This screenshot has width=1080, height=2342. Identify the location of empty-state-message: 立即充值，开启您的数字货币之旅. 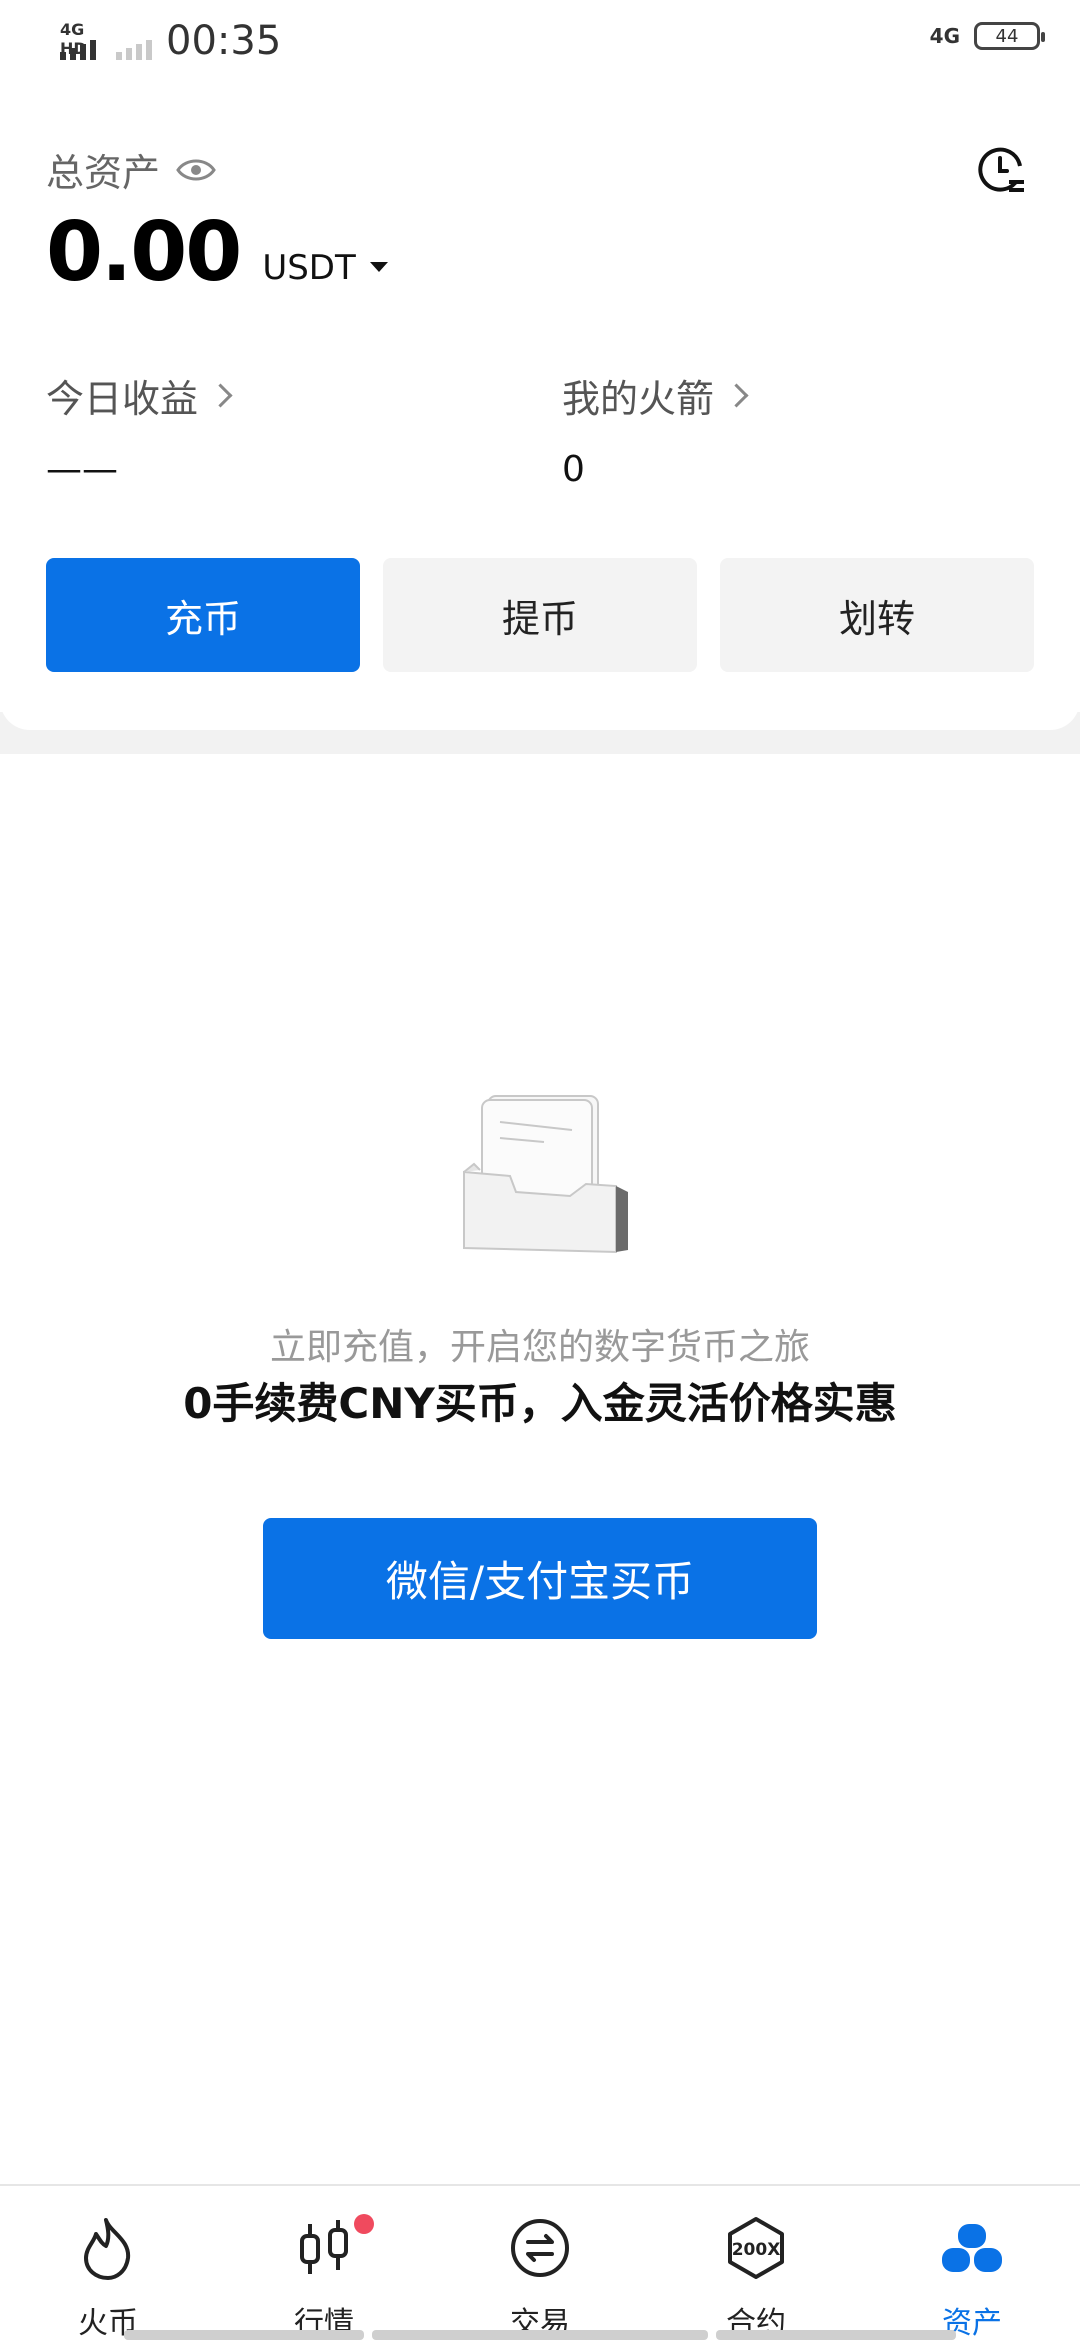
(539, 1347).